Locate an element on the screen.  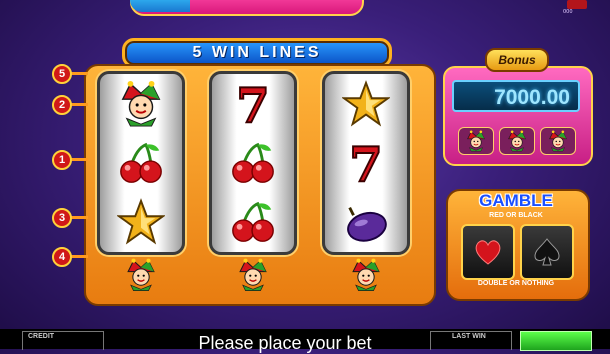
spade-icon is located at coordinates (547, 252).